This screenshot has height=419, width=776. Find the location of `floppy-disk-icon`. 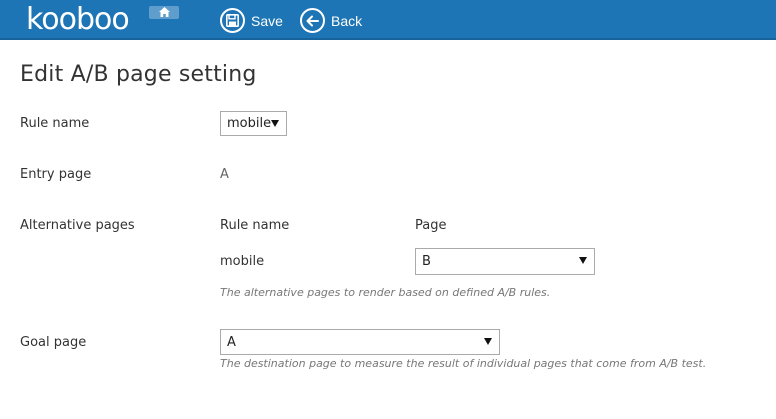

floppy-disk-icon is located at coordinates (232, 20).